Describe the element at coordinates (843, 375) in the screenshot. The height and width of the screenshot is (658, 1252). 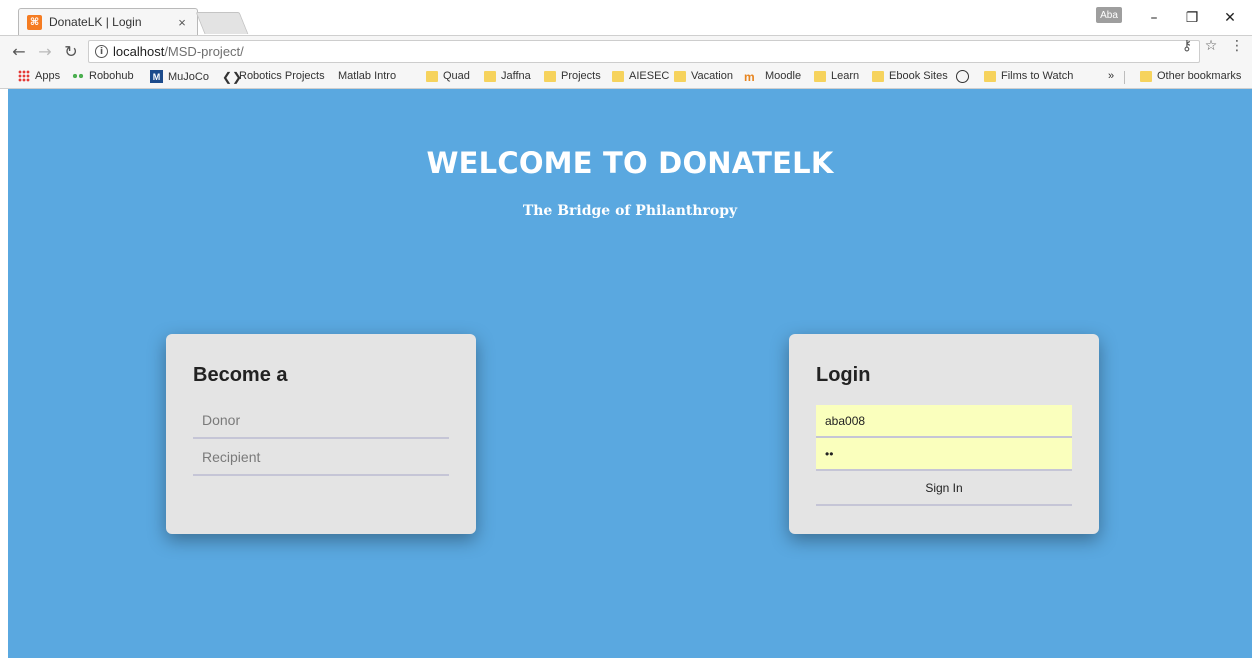
I see `login-heading: Login` at that location.